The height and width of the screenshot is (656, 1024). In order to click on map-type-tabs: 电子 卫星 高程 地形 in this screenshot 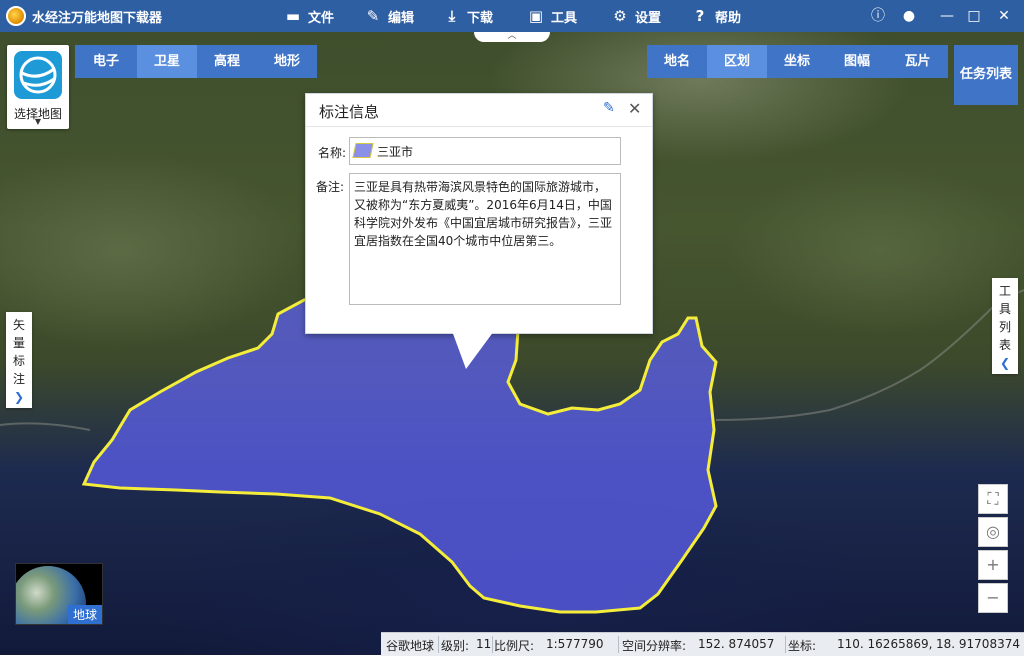, I will do `click(196, 61)`.